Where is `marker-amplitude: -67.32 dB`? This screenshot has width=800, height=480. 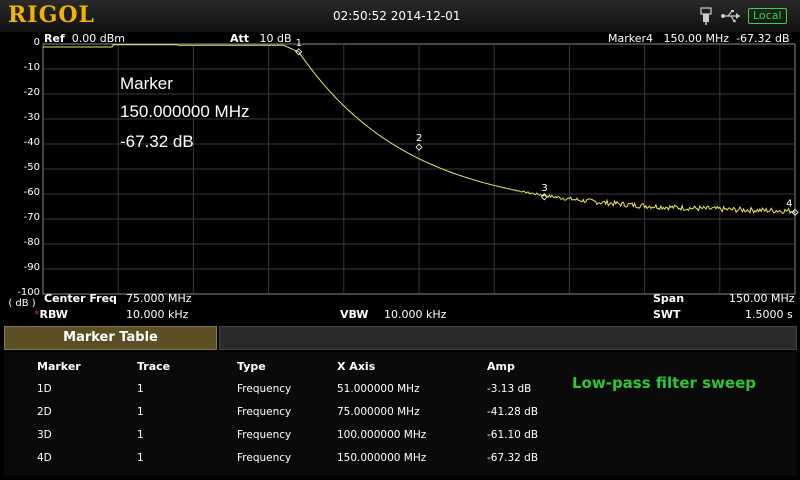 marker-amplitude: -67.32 dB is located at coordinates (157, 141).